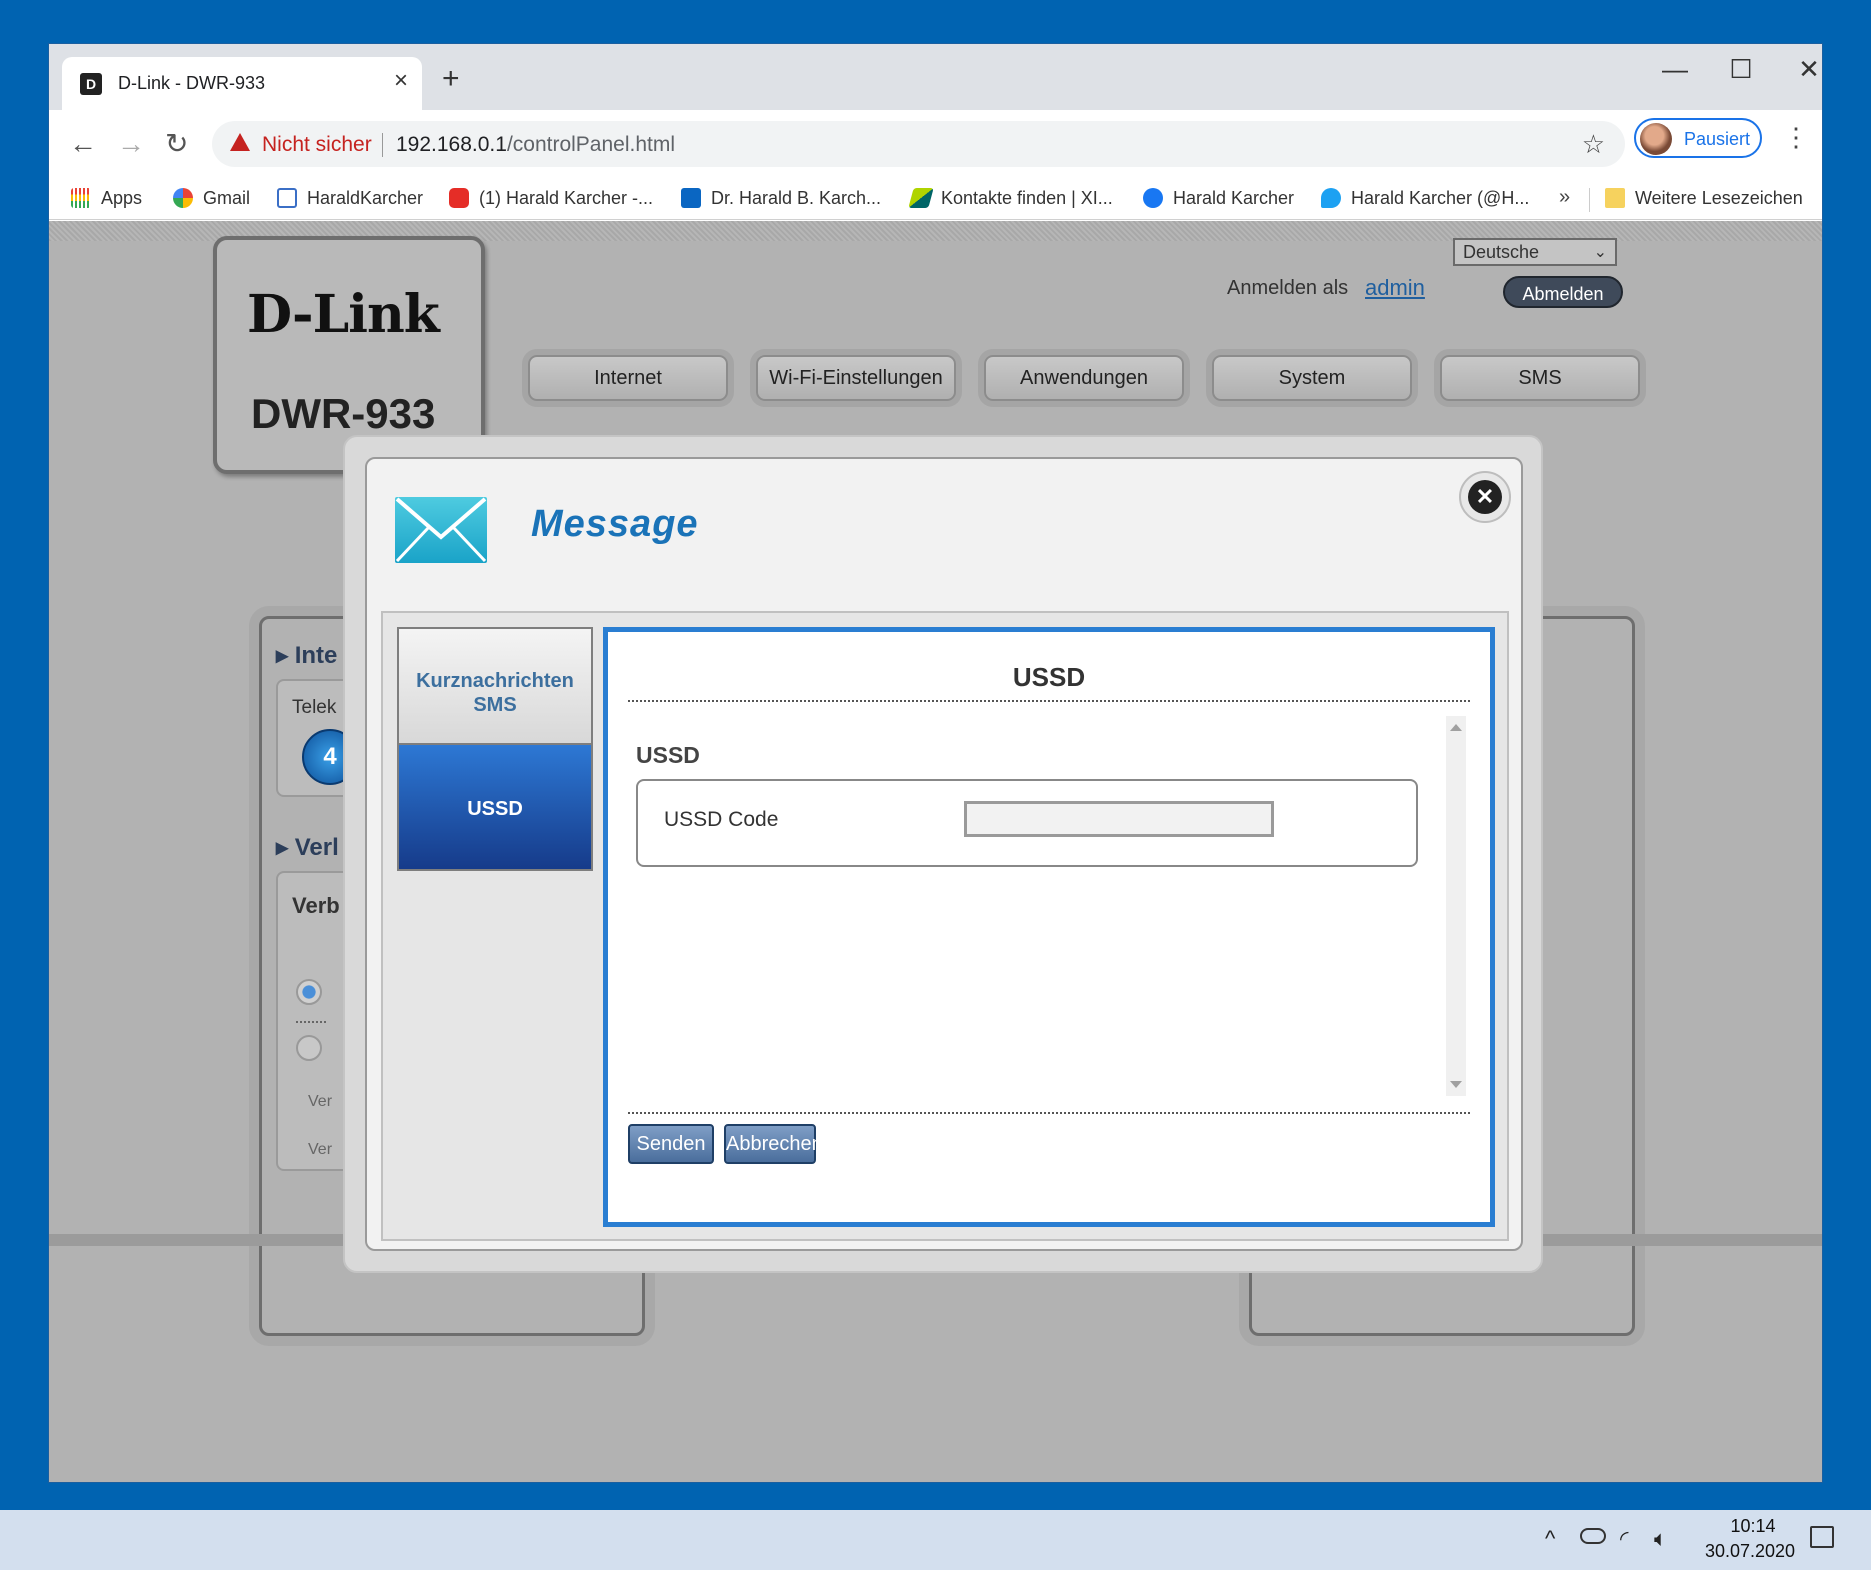  Describe the element at coordinates (1796, 137) in the screenshot. I see `browser-menu-icon: ⋮` at that location.